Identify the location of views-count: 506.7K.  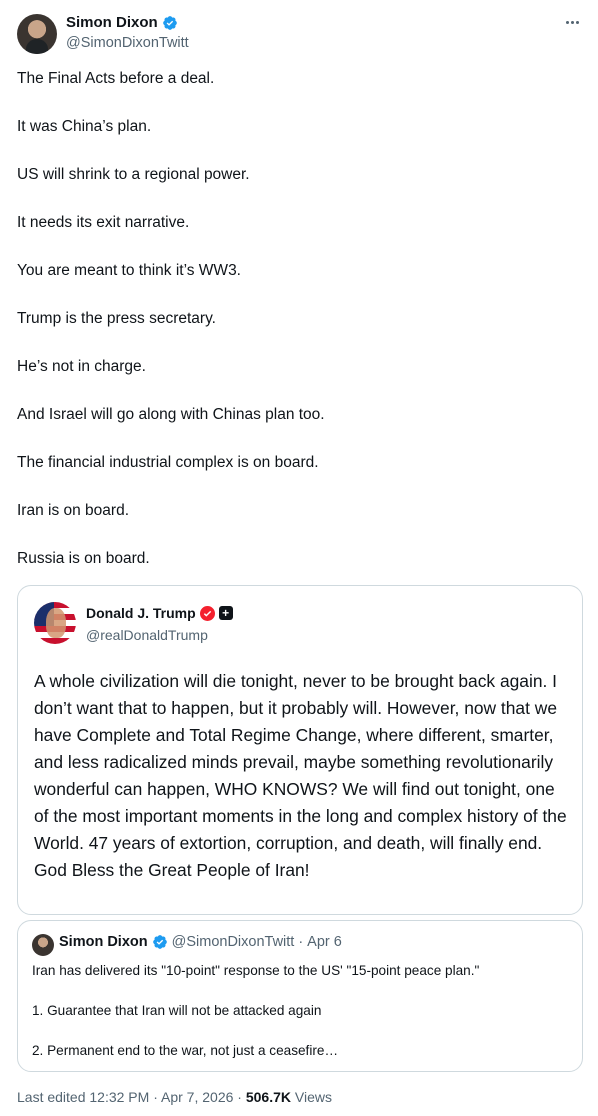
(268, 1097).